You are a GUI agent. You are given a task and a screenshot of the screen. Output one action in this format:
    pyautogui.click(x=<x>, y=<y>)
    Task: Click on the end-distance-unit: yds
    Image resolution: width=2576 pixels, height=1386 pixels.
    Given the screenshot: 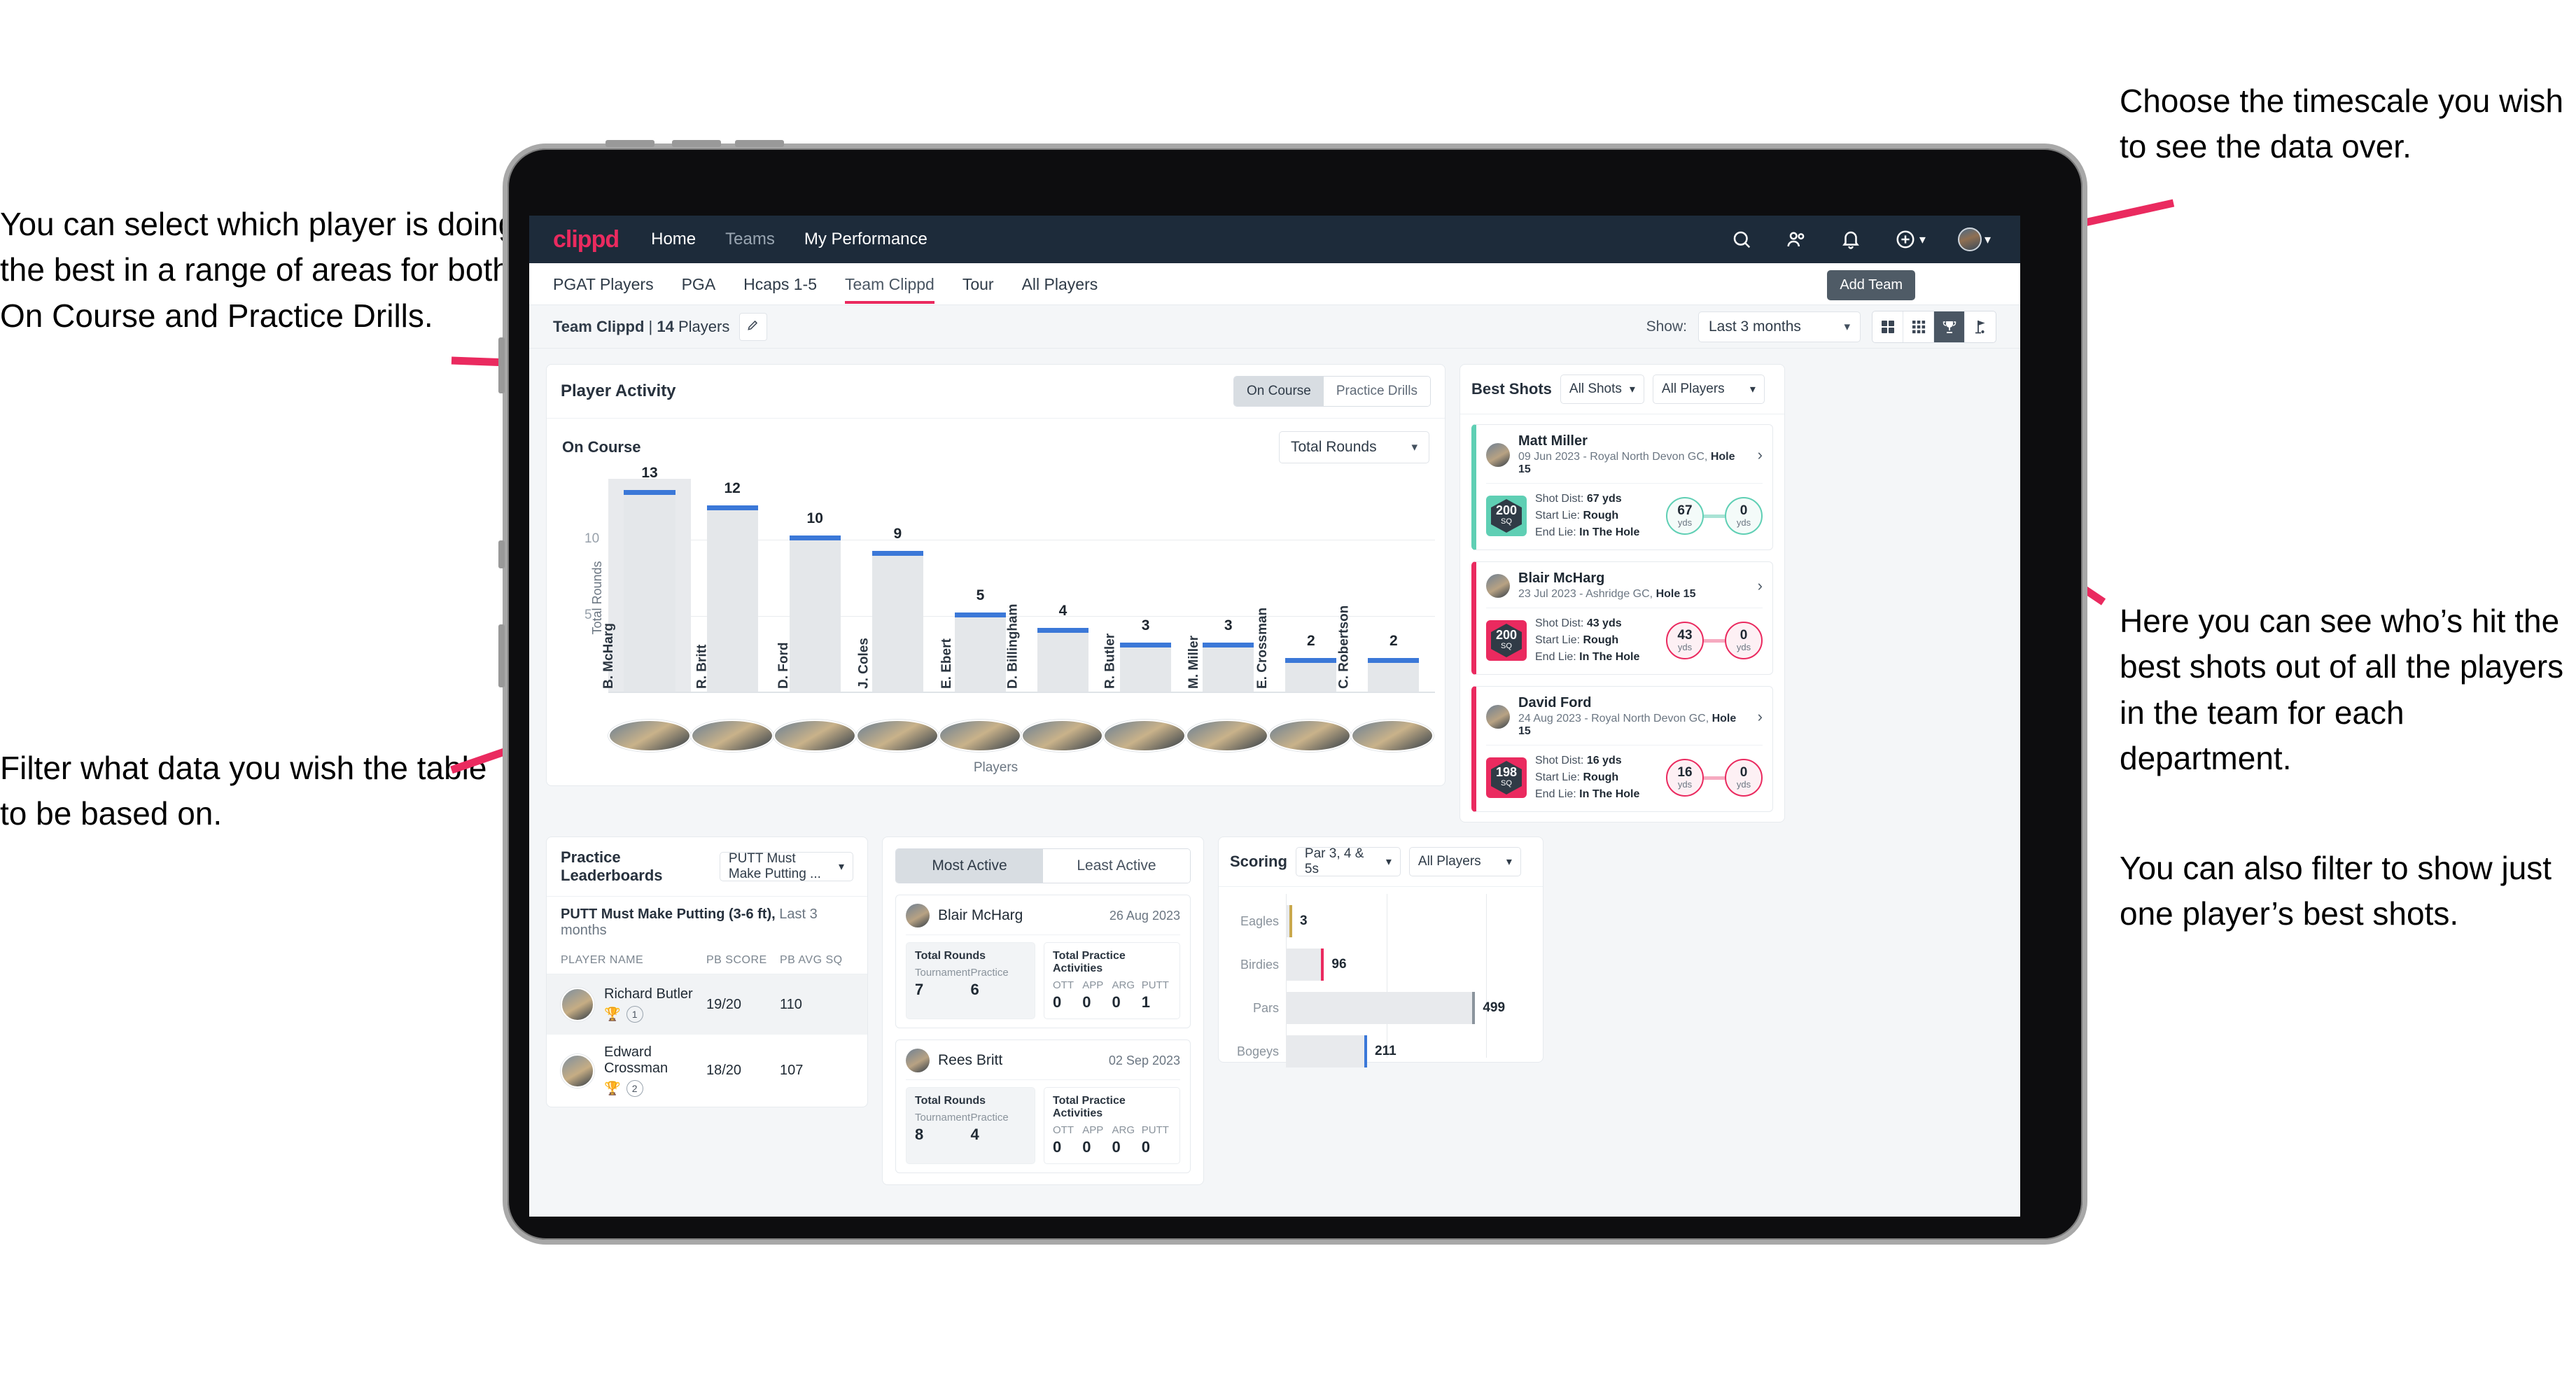 What is the action you would take?
    pyautogui.click(x=1743, y=647)
    